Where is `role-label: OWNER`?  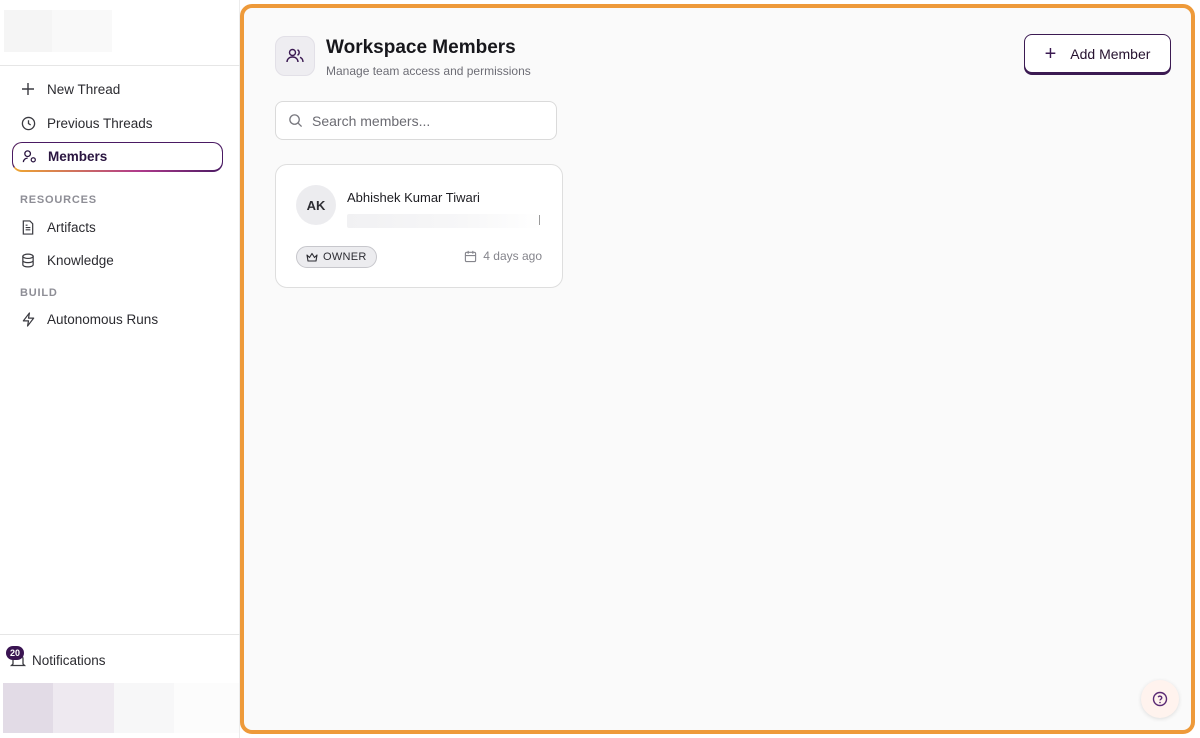 role-label: OWNER is located at coordinates (345, 257).